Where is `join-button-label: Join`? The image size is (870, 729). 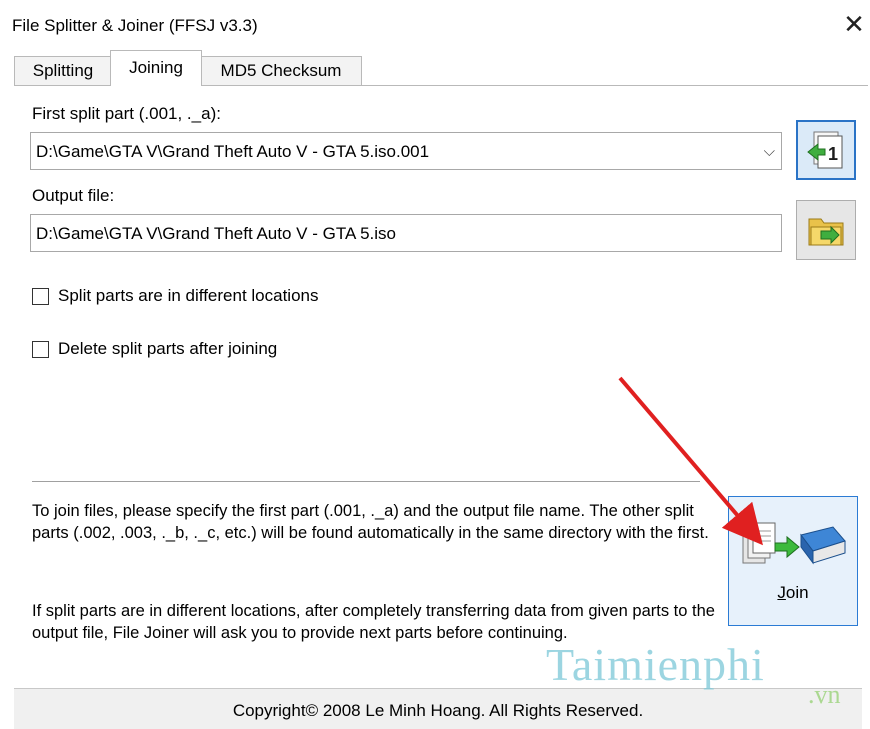
join-button-label: Join is located at coordinates (793, 592).